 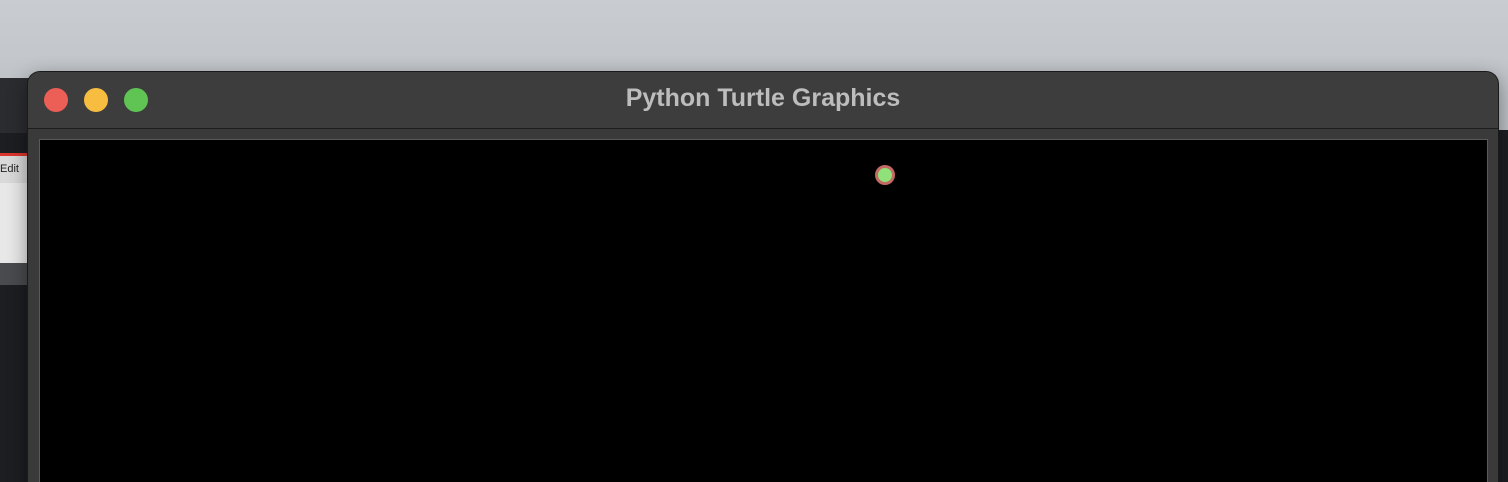 I want to click on window-title: Python Turtle Graphics, so click(x=763, y=98).